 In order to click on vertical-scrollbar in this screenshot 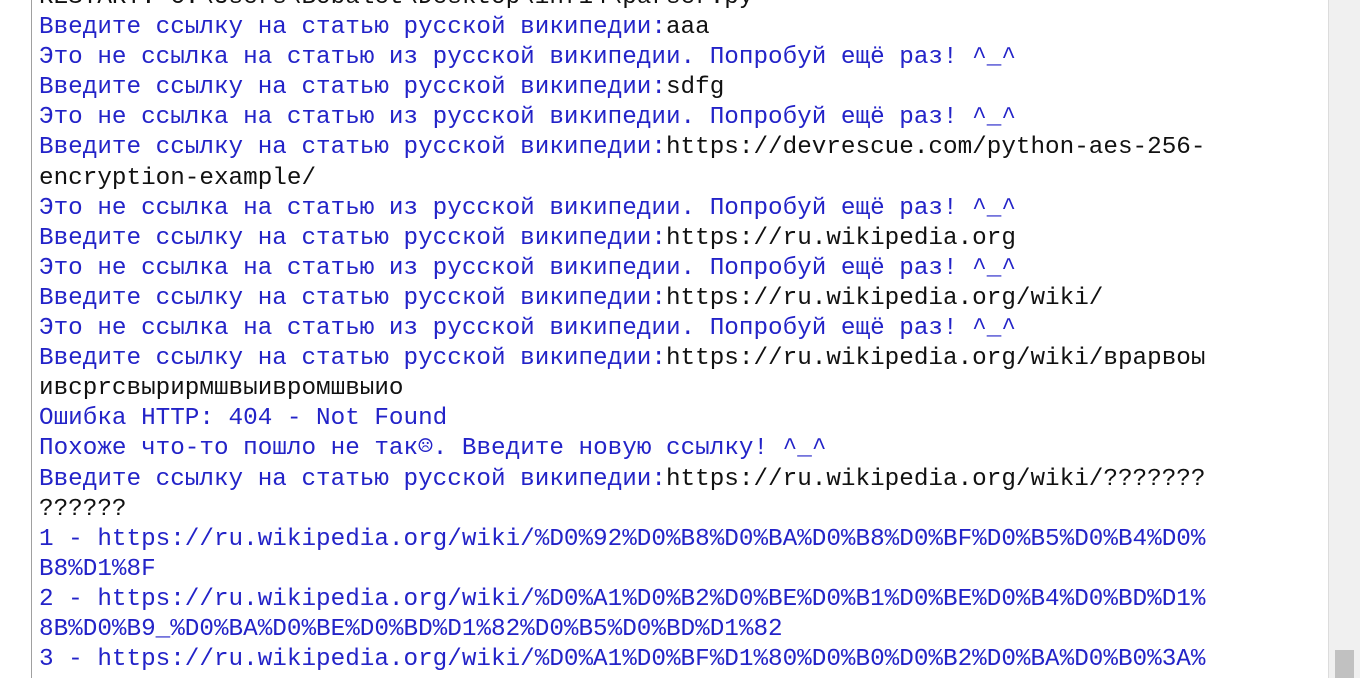, I will do `click(1344, 339)`.